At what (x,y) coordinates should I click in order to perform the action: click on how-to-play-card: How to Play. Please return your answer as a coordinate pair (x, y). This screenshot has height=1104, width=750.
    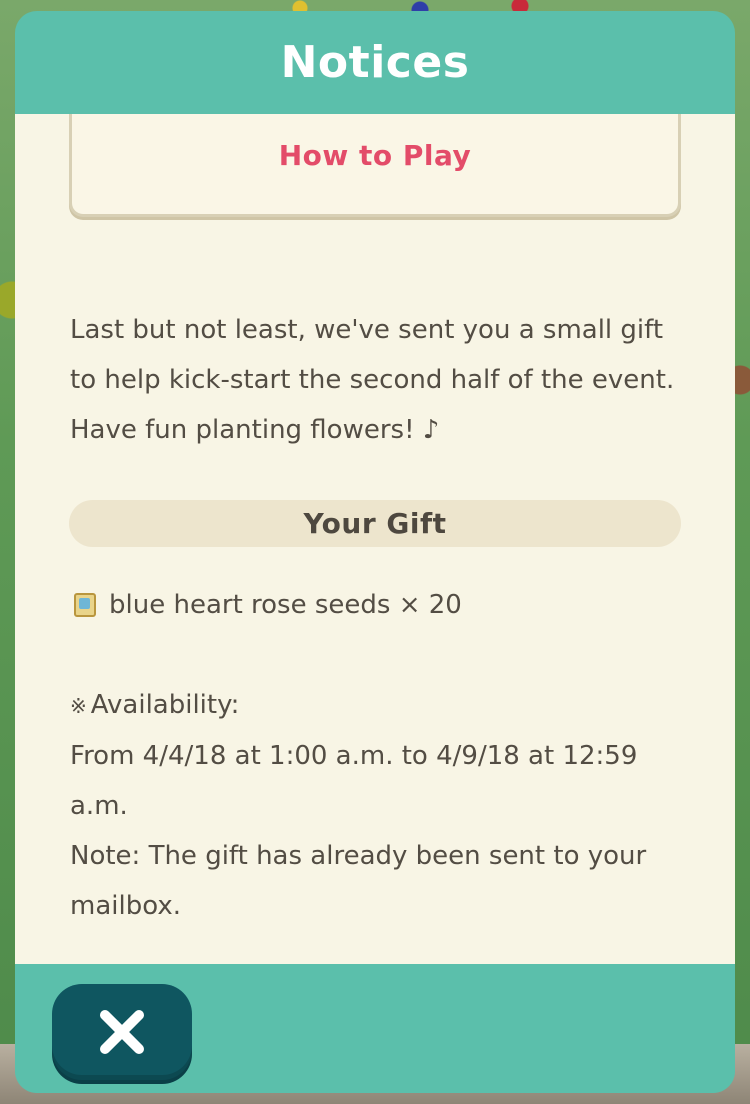
    Looking at the image, I should click on (375, 165).